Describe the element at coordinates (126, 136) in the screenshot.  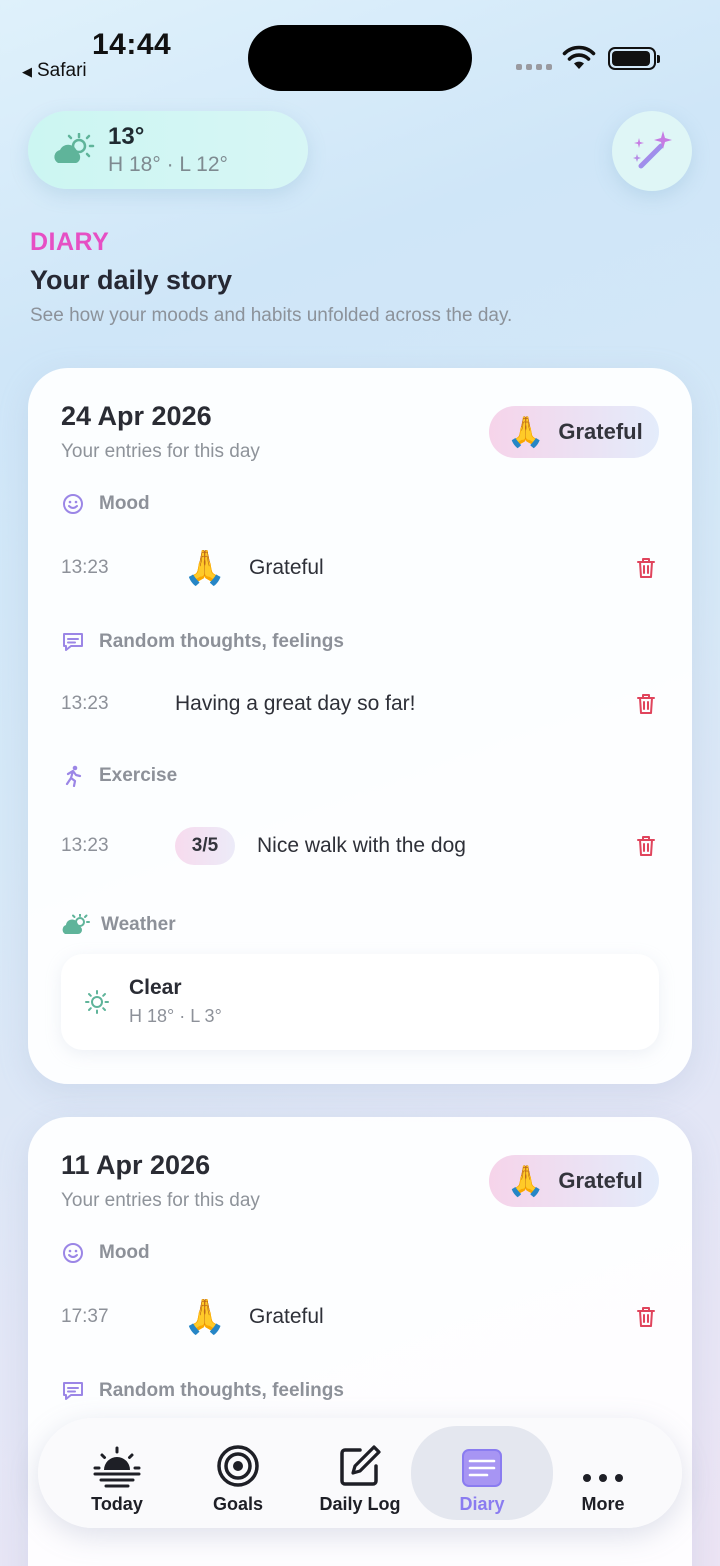
I see `current-temperature: 13°` at that location.